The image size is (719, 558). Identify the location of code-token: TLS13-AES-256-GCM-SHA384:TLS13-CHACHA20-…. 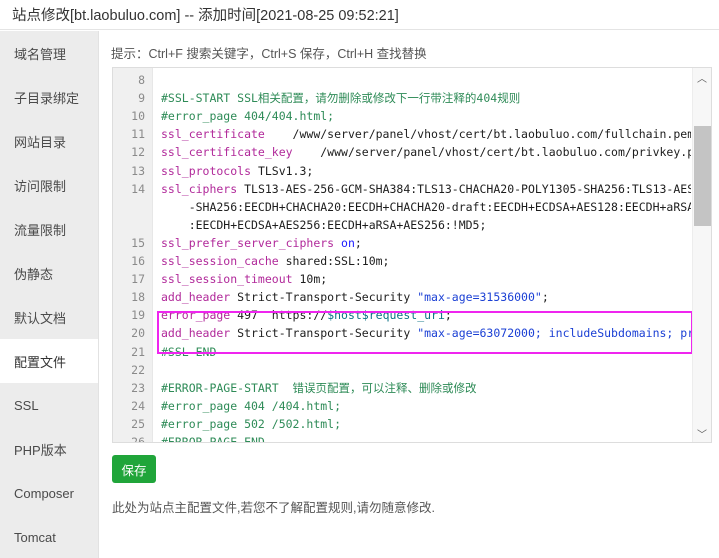
(467, 188).